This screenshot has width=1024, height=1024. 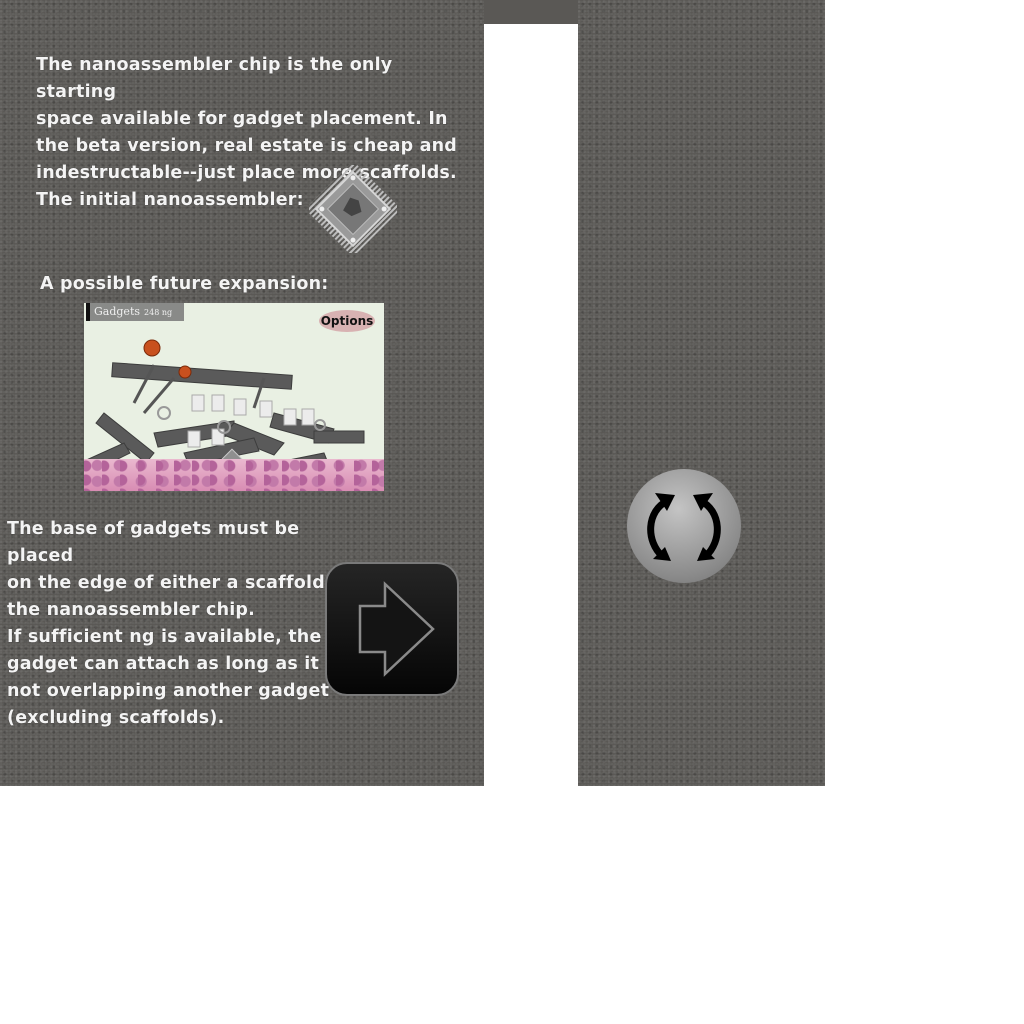 What do you see at coordinates (353, 209) in the screenshot?
I see `nanoassembler-chip-icon` at bounding box center [353, 209].